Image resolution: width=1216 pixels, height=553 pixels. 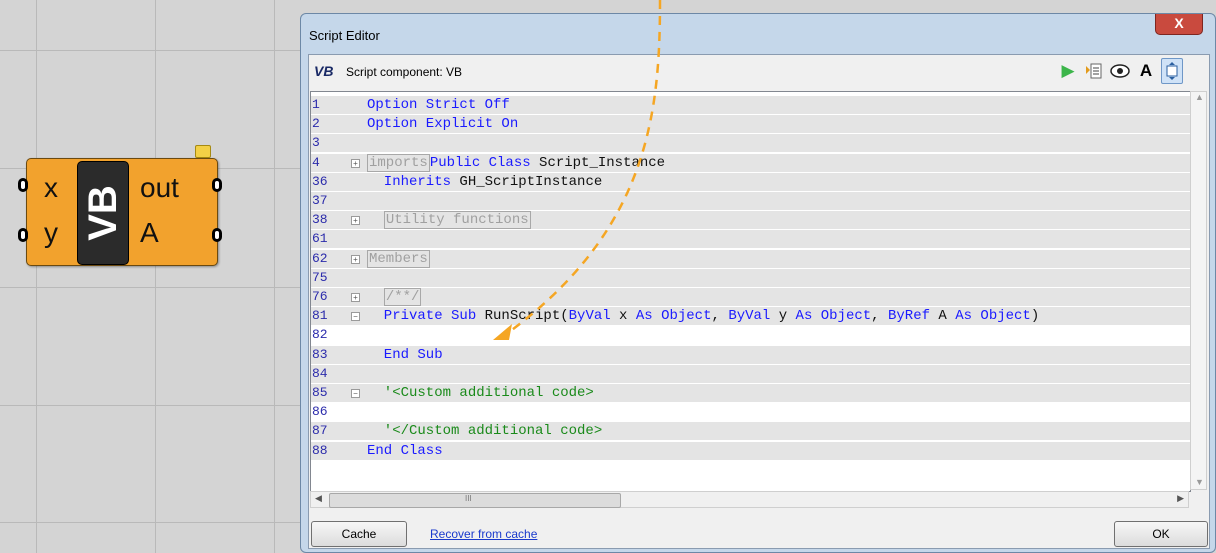 What do you see at coordinates (577, 170) in the screenshot?
I see `annotation-arrow` at bounding box center [577, 170].